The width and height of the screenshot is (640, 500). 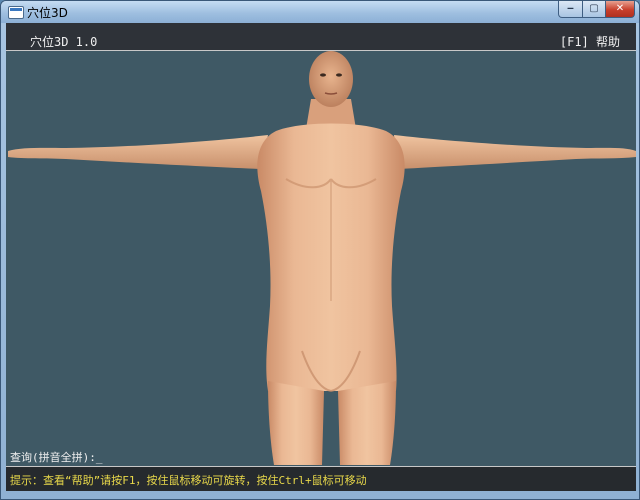 I want to click on window-title: 穴位3D, so click(x=47, y=13).